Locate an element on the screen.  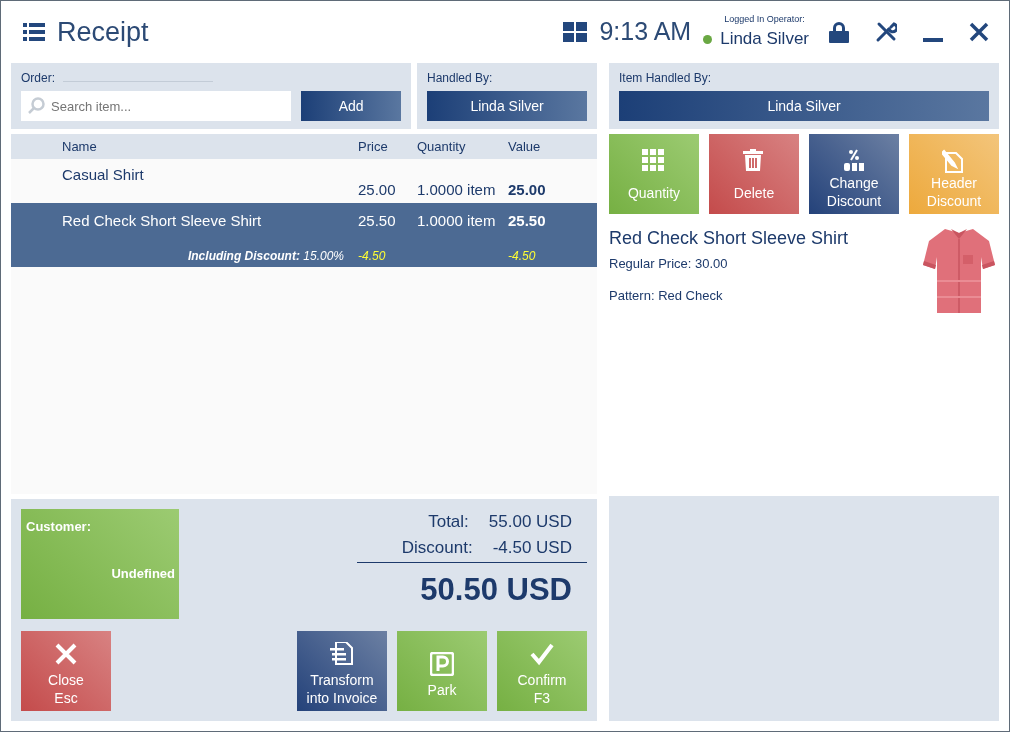
document-icon is located at coordinates (342, 654).